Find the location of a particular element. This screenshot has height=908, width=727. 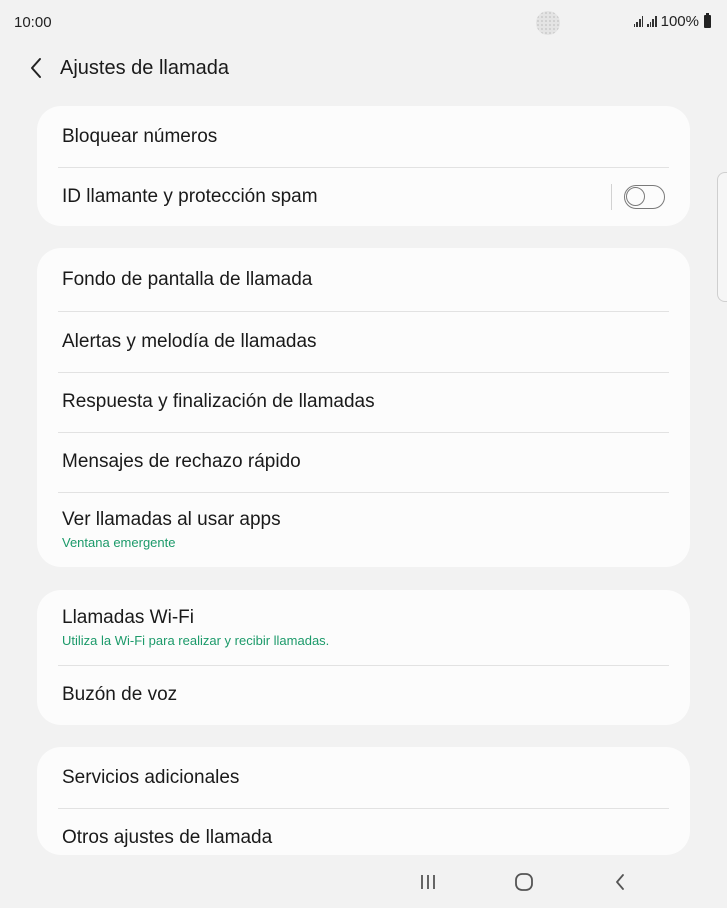

setting-item-voicemail: Buzón de voz is located at coordinates (363, 695).